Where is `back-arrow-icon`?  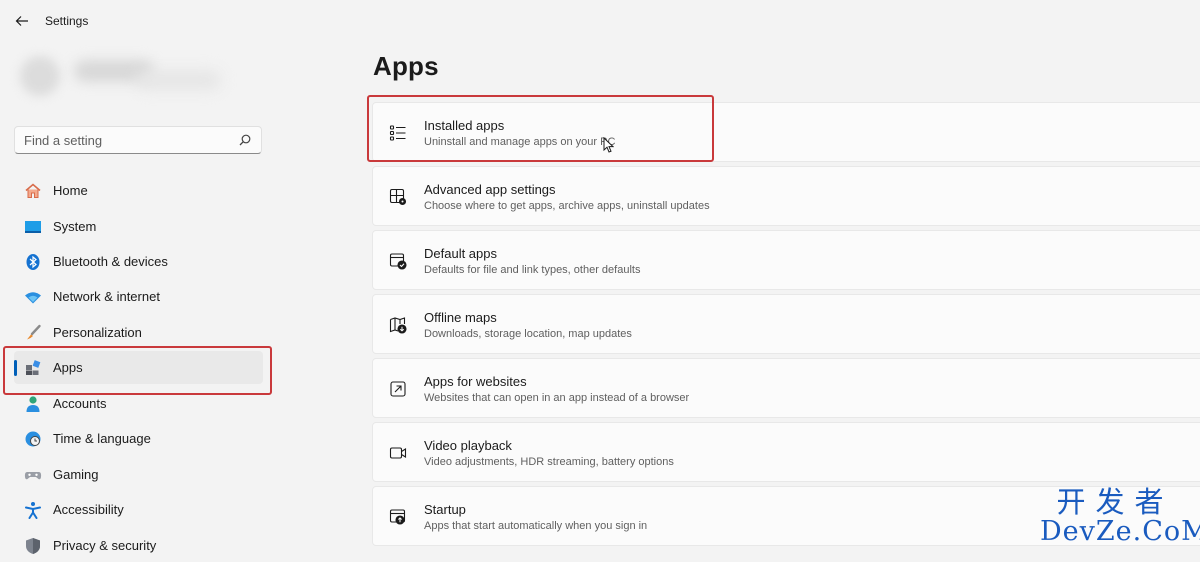
back-arrow-icon is located at coordinates (21, 21).